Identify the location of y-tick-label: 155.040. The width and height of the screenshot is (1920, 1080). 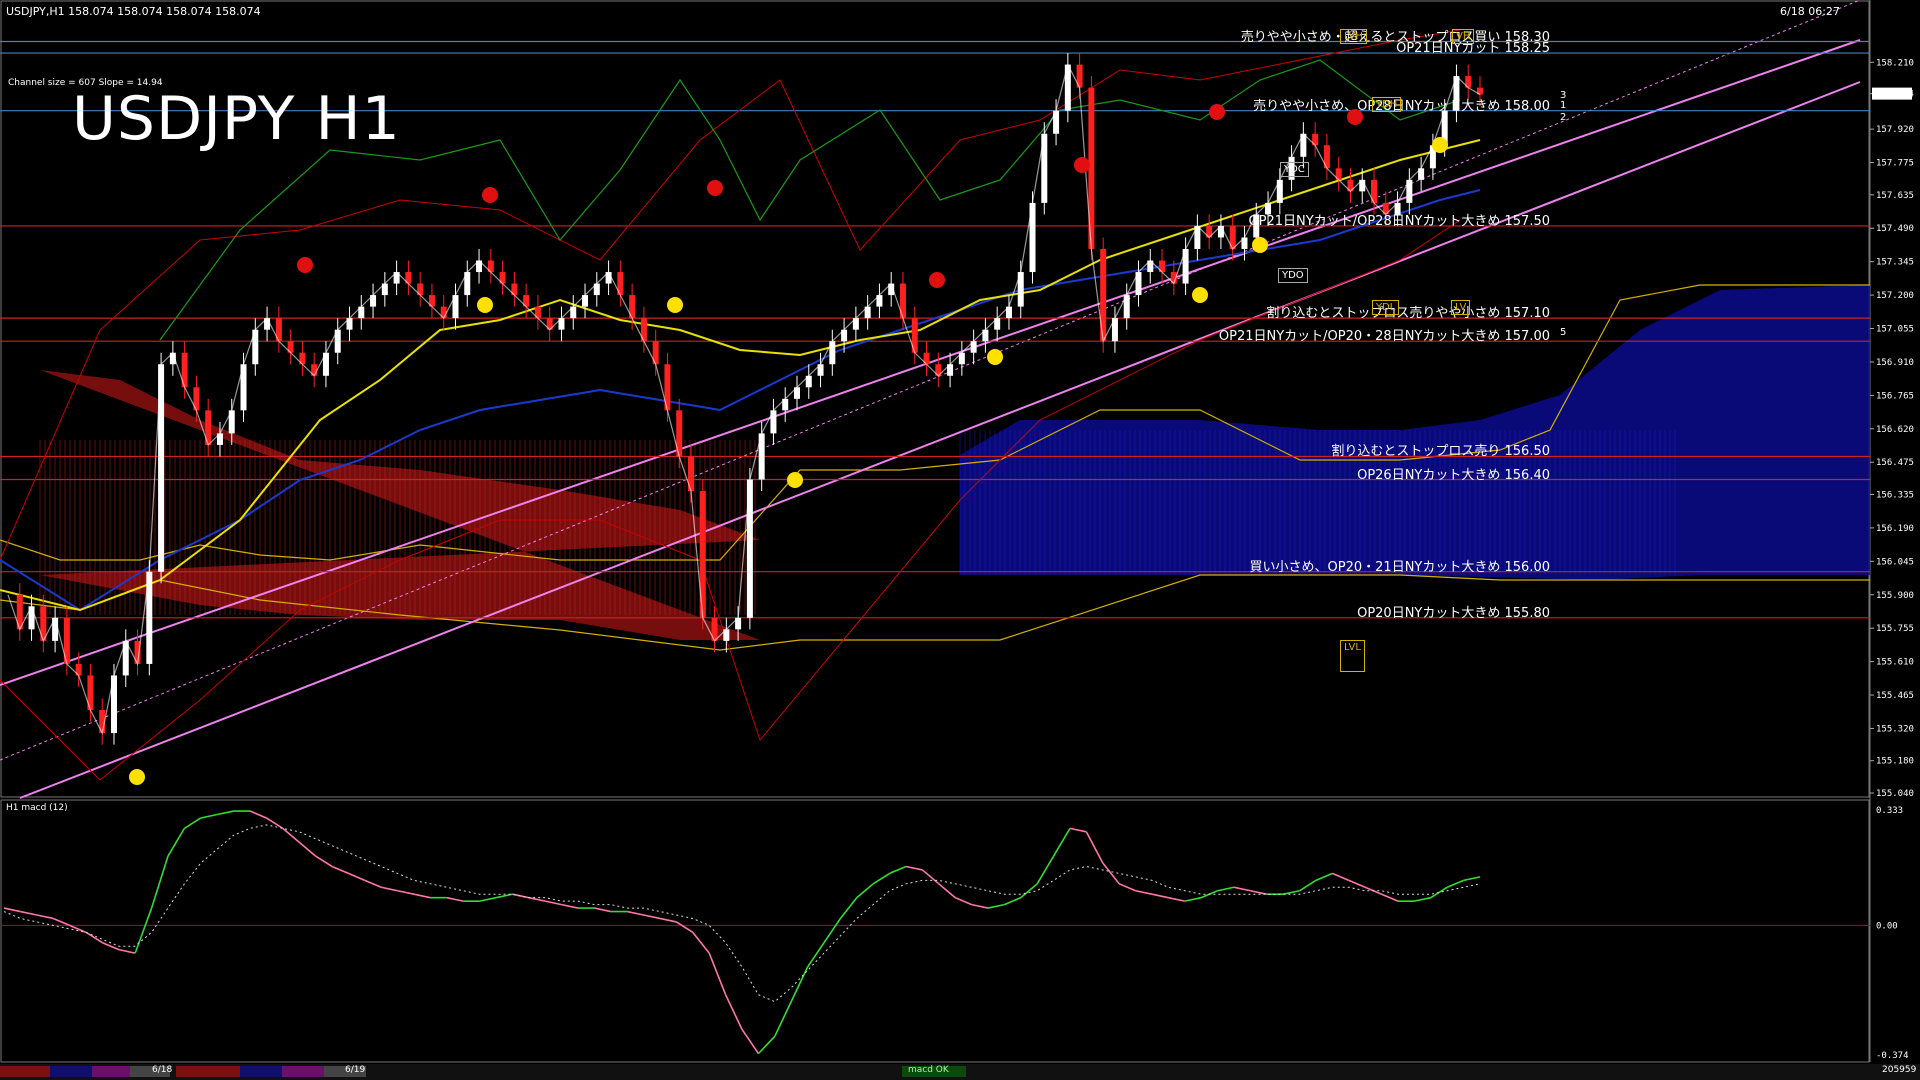
(1895, 794).